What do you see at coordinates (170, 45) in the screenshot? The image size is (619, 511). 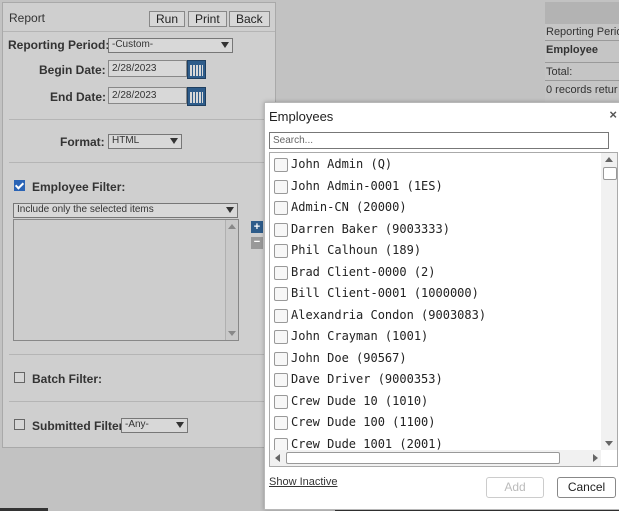 I see `reporting-period-select: -Custom-` at bounding box center [170, 45].